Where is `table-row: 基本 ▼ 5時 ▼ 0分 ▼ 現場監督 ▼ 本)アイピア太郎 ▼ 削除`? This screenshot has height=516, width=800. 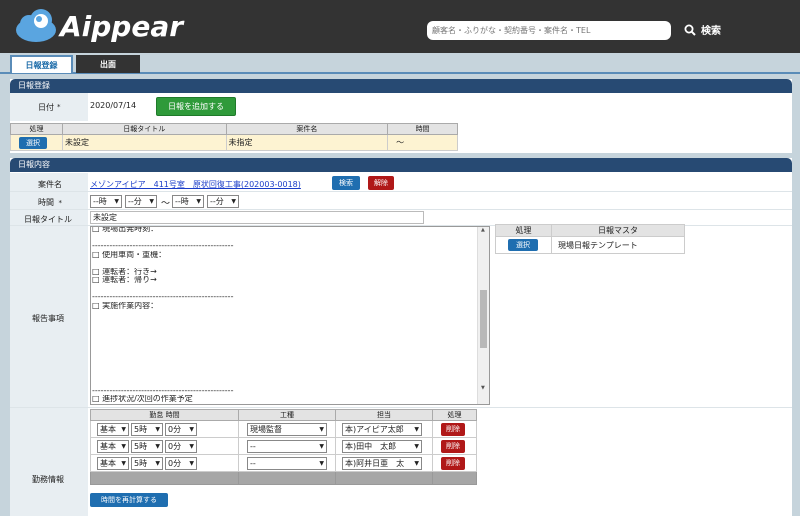
table-row: 基本 ▼ 5時 ▼ 0分 ▼ 現場監督 ▼ 本)アイピア太郎 ▼ 削除 is located at coordinates (283, 429).